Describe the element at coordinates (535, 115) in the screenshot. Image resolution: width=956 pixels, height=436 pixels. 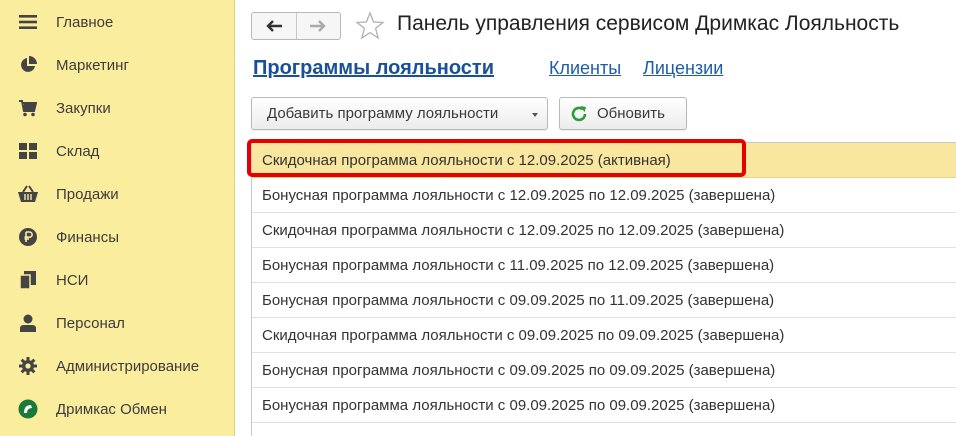
I see `chevron-down-icon` at that location.